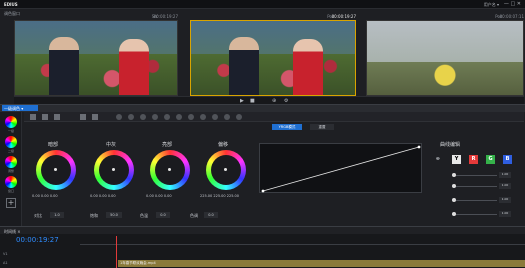 The height and width of the screenshot is (268, 525). I want to click on curve-slider-2: 1.00, so click(482, 186).